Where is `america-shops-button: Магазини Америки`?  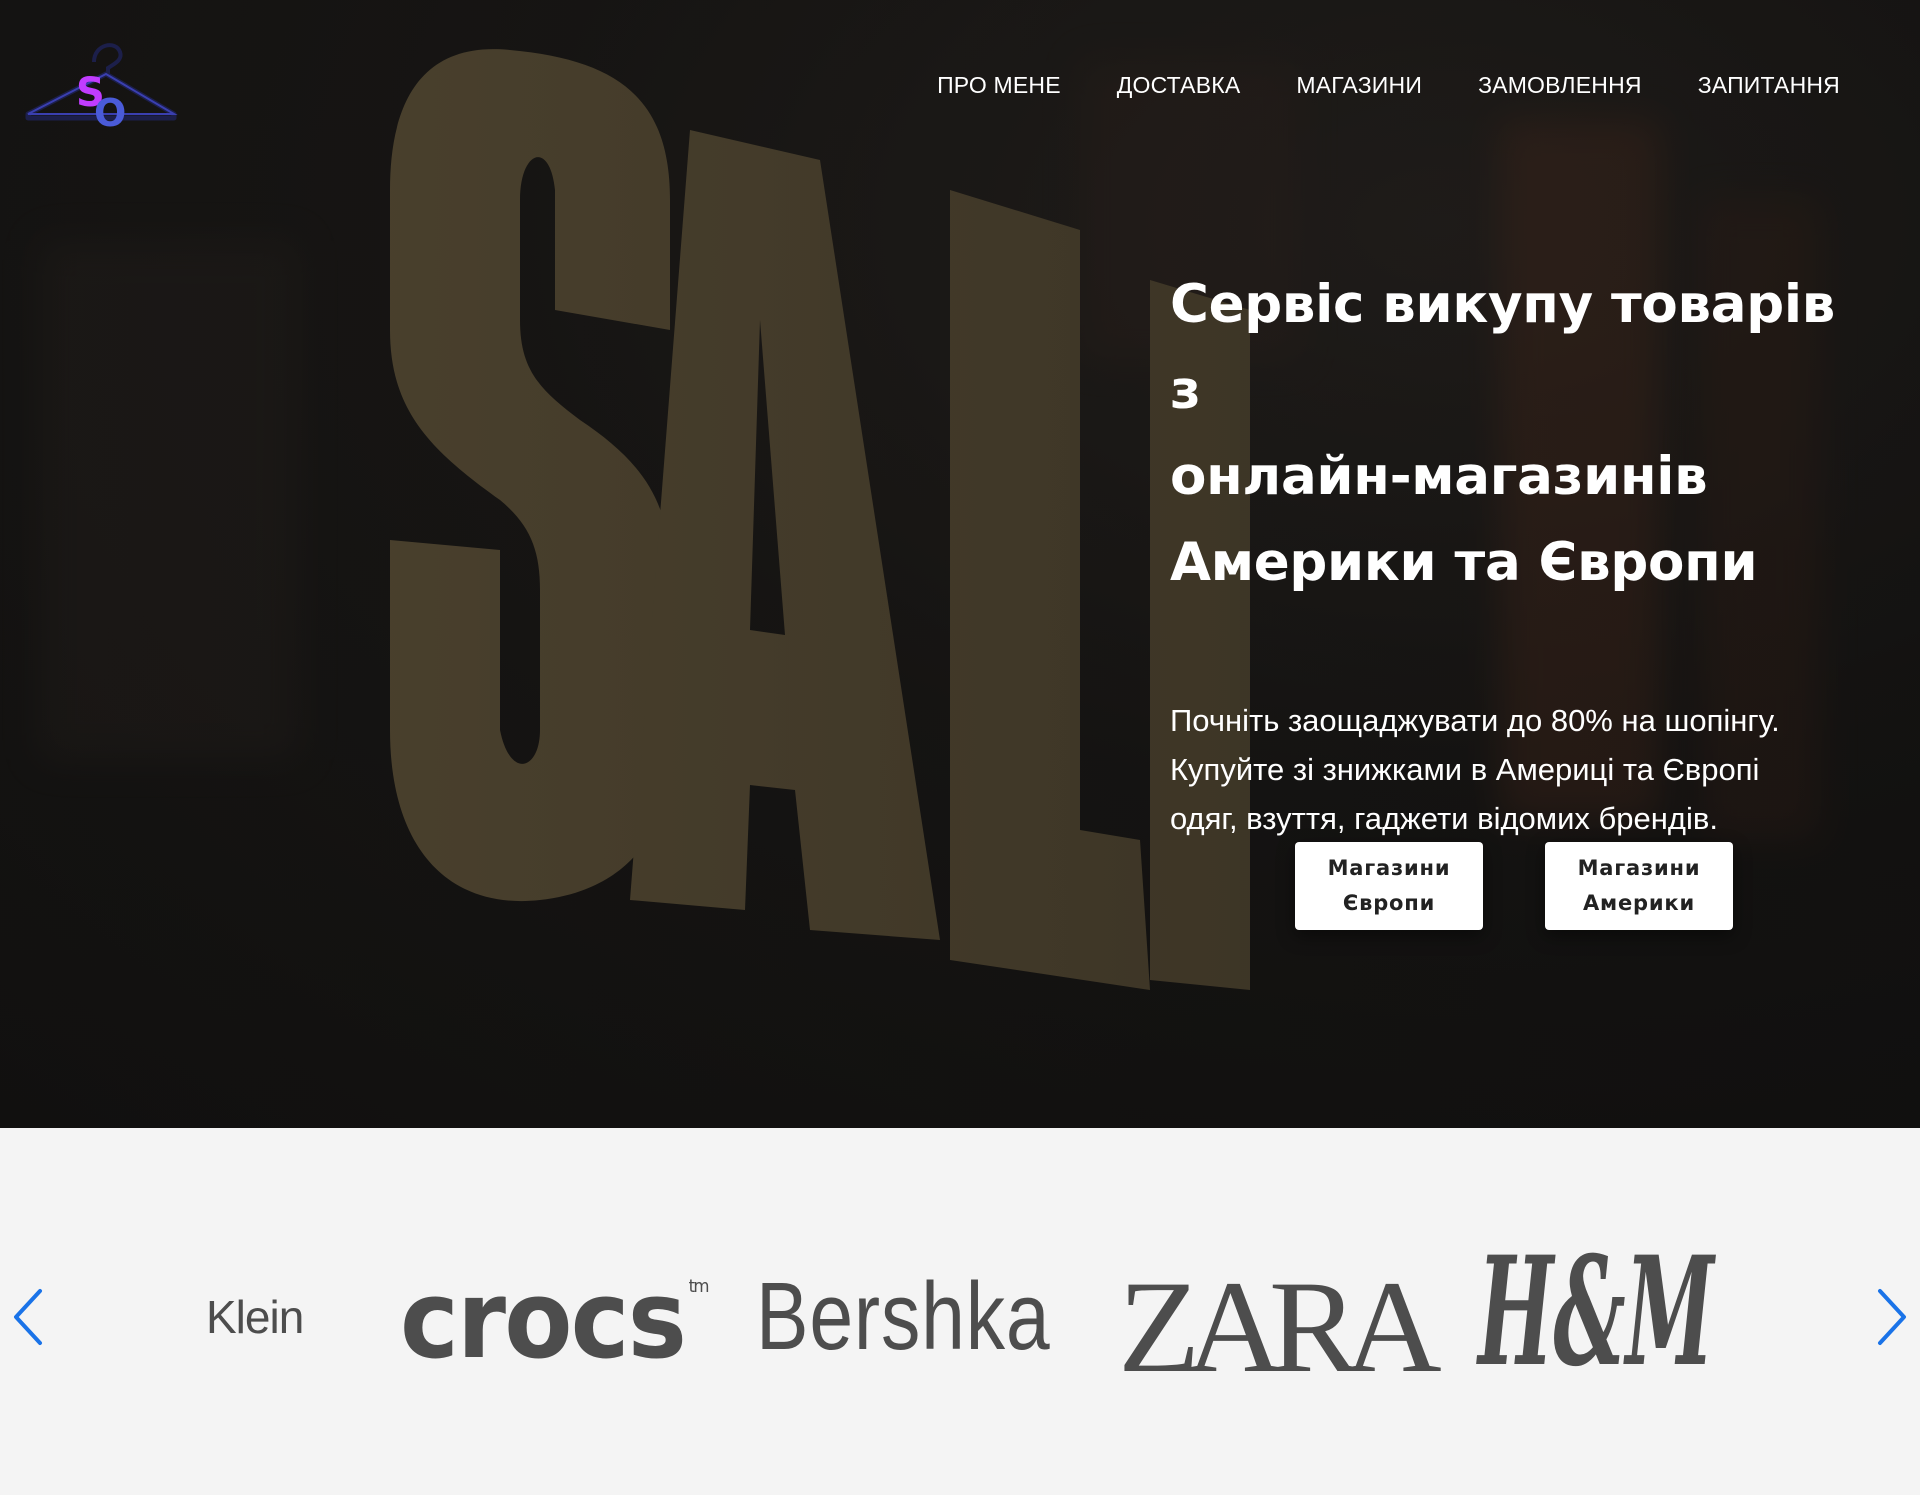
america-shops-button: Магазини Америки is located at coordinates (1639, 886).